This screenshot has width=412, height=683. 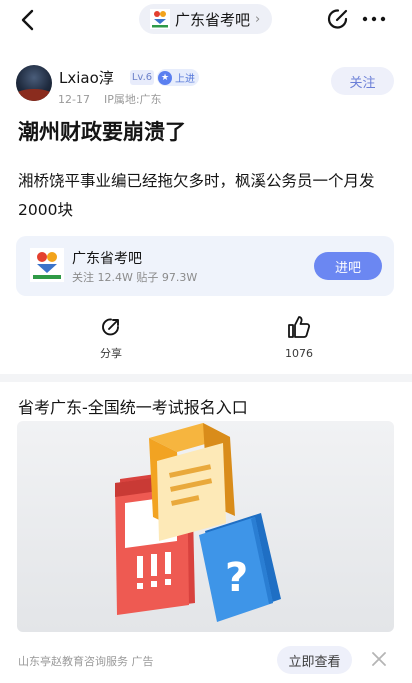 What do you see at coordinates (165, 77) in the screenshot?
I see `medal-icon: ★` at bounding box center [165, 77].